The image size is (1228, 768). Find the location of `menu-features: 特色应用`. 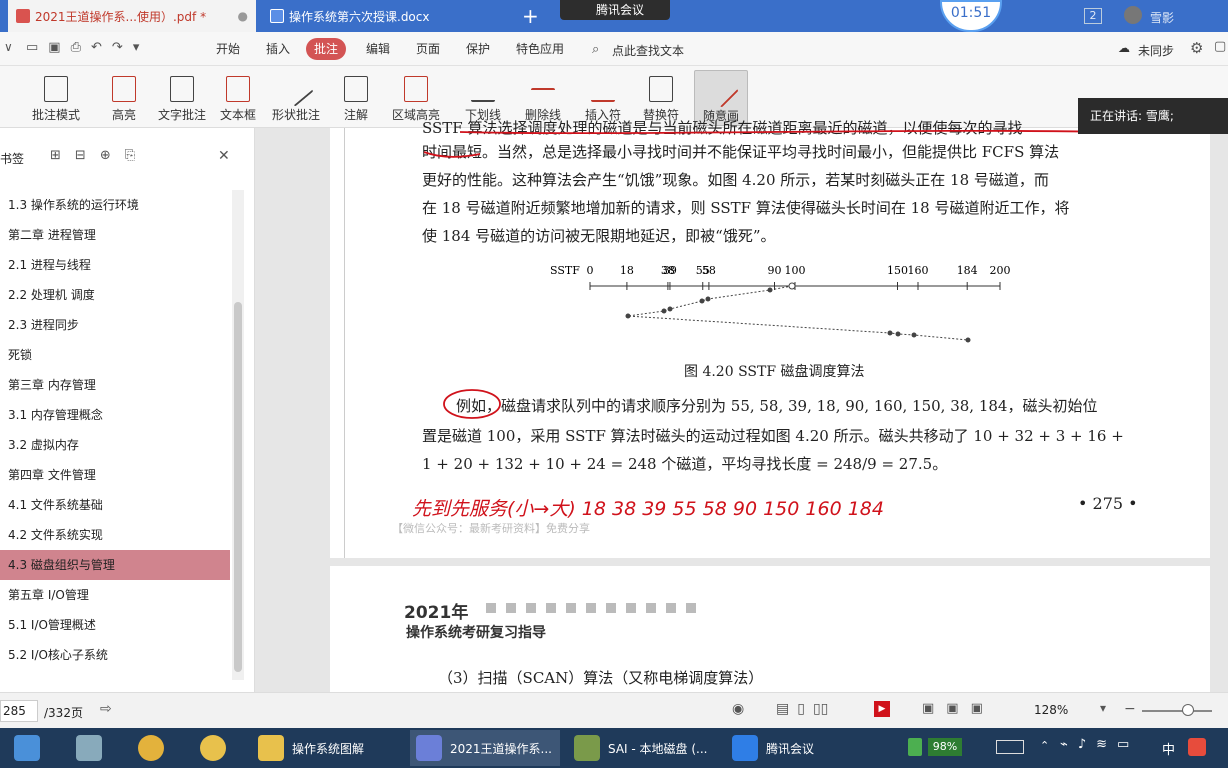

menu-features: 特色应用 is located at coordinates (540, 49).